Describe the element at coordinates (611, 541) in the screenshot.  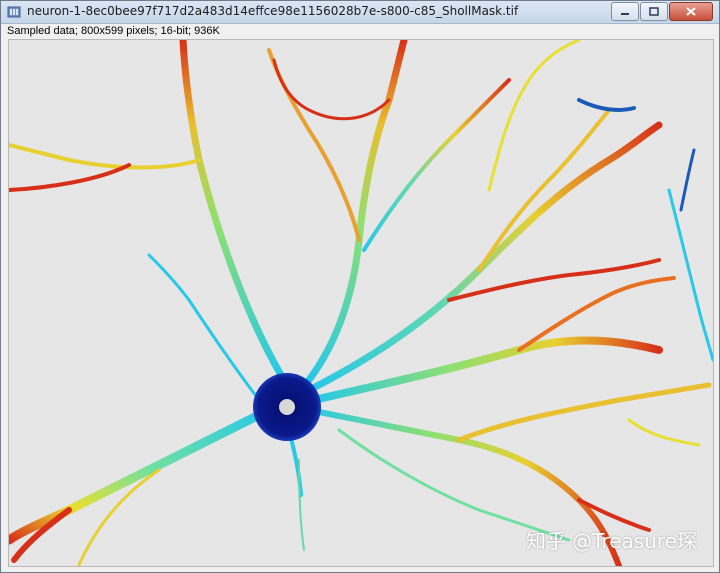
I see `watermark: 知乎 @Treasure琛` at that location.